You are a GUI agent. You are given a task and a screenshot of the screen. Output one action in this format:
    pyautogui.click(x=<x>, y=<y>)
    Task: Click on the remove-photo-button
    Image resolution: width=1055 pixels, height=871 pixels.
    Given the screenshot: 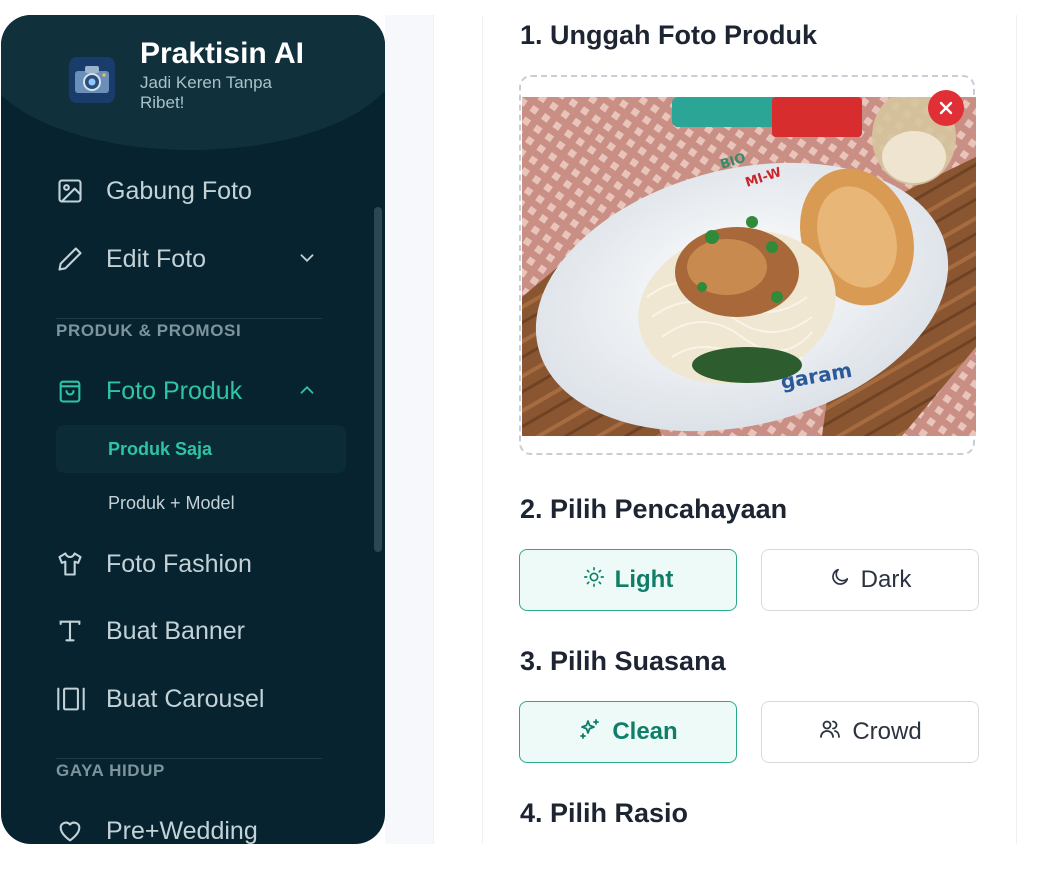 What is the action you would take?
    pyautogui.click(x=946, y=108)
    